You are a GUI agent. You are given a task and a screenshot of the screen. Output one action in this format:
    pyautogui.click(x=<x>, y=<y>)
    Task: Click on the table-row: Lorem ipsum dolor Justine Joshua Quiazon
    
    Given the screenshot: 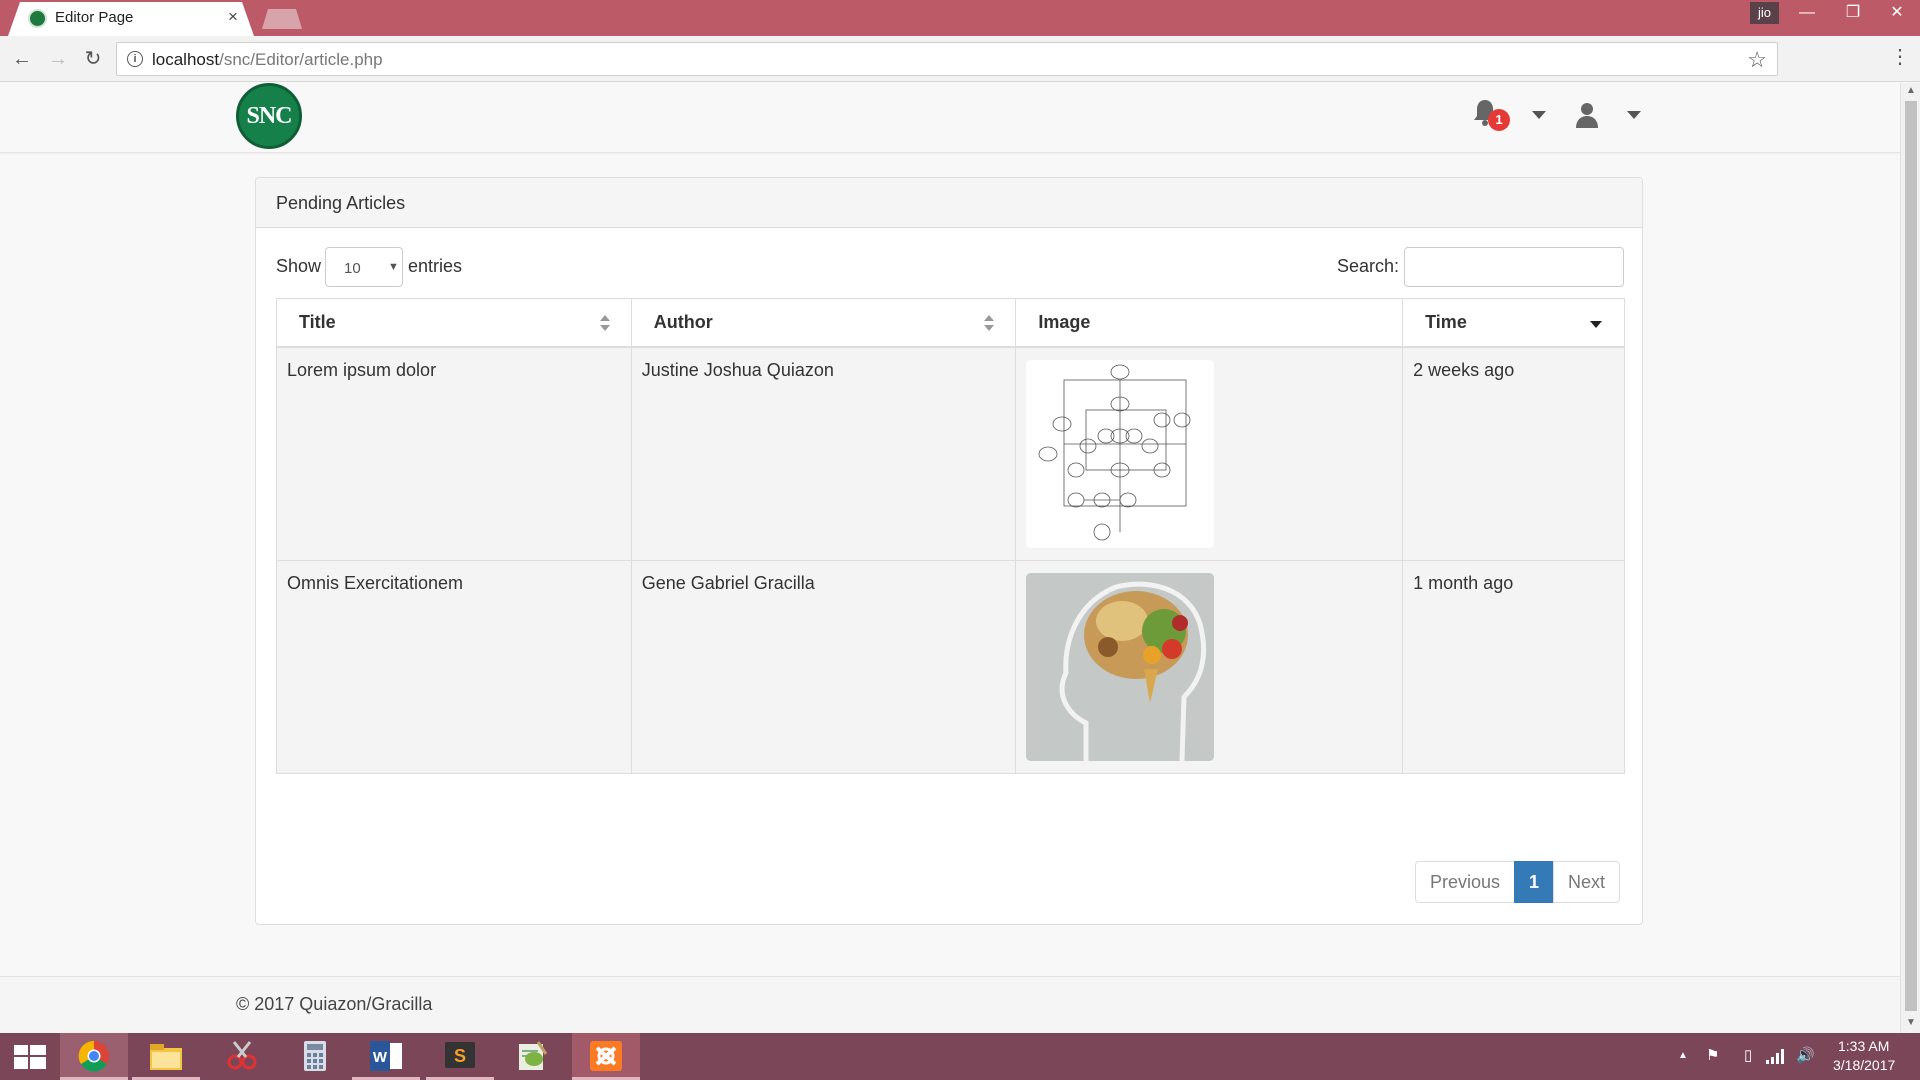 What is the action you would take?
    pyautogui.click(x=950, y=453)
    